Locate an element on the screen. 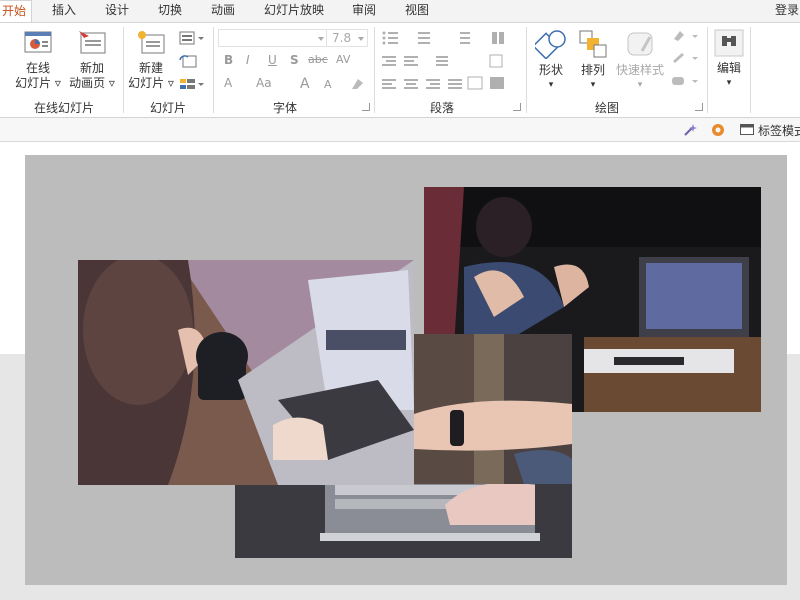 The image size is (800, 600). font-size-value: 7.8 is located at coordinates (342, 38).